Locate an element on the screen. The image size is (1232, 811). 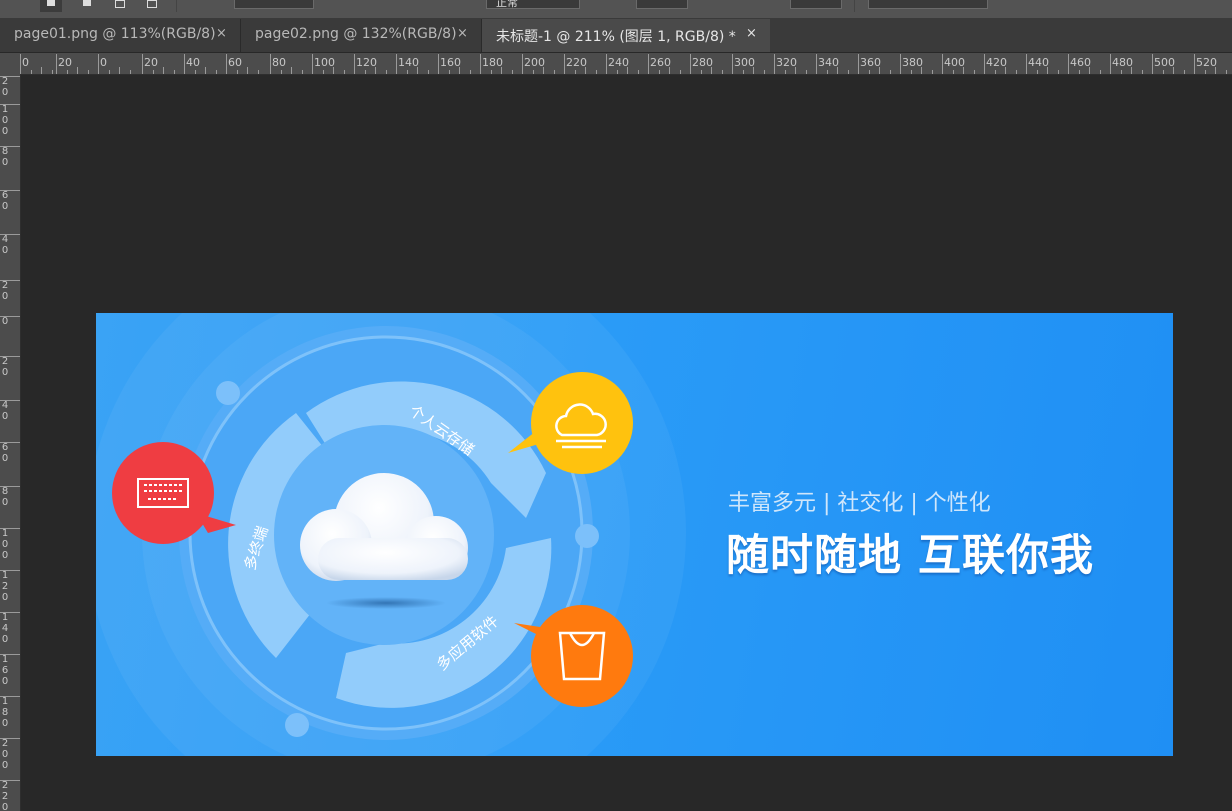
ruler-label: 20 is located at coordinates (65, 62).